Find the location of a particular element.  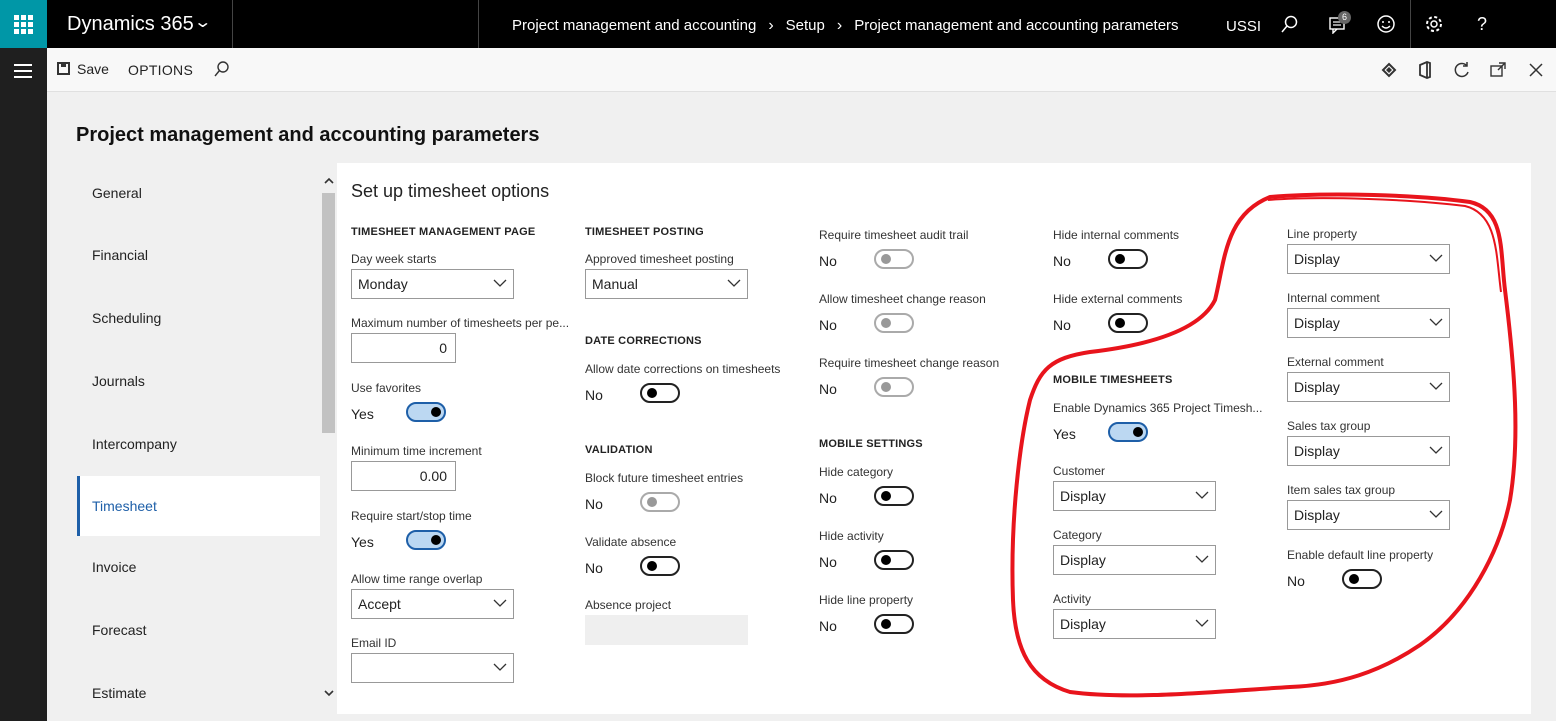

scrollbar-thumb is located at coordinates (328, 313).